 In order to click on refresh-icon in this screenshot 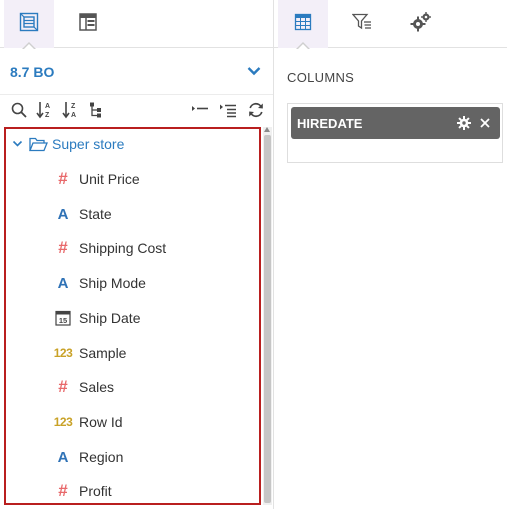, I will do `click(256, 110)`.